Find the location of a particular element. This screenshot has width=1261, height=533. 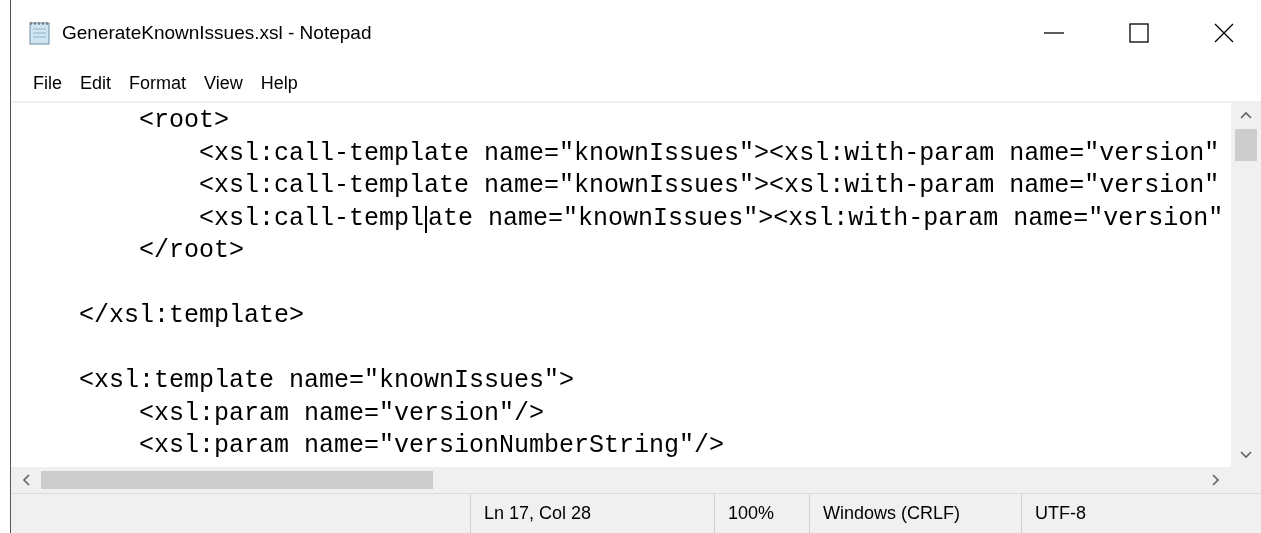

notepad-icon is located at coordinates (40, 32).